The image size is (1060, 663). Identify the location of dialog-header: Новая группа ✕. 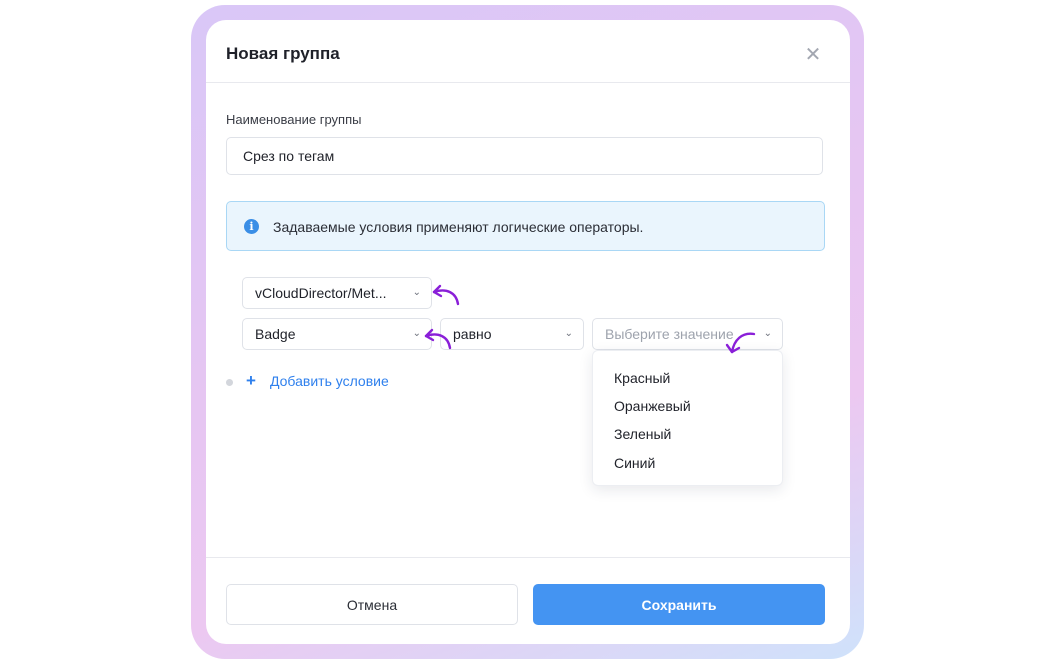
(528, 51).